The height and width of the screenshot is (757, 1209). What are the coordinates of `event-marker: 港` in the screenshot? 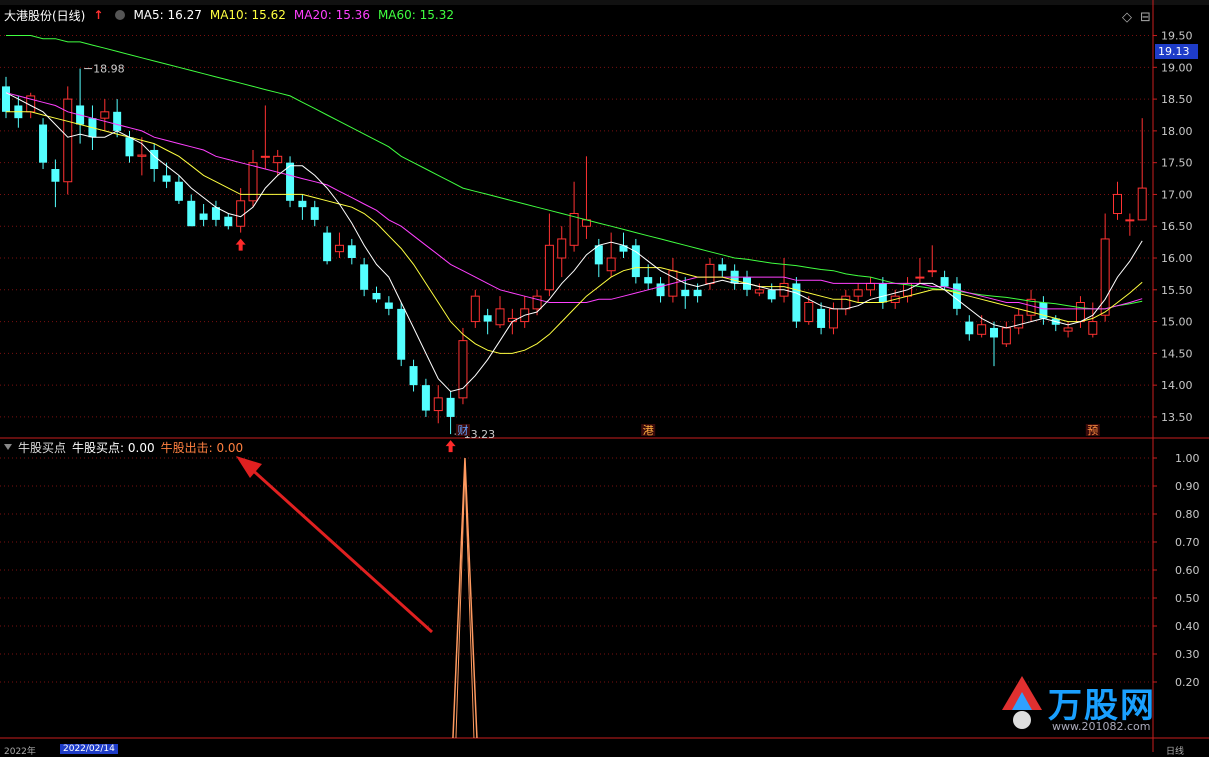 It's located at (648, 430).